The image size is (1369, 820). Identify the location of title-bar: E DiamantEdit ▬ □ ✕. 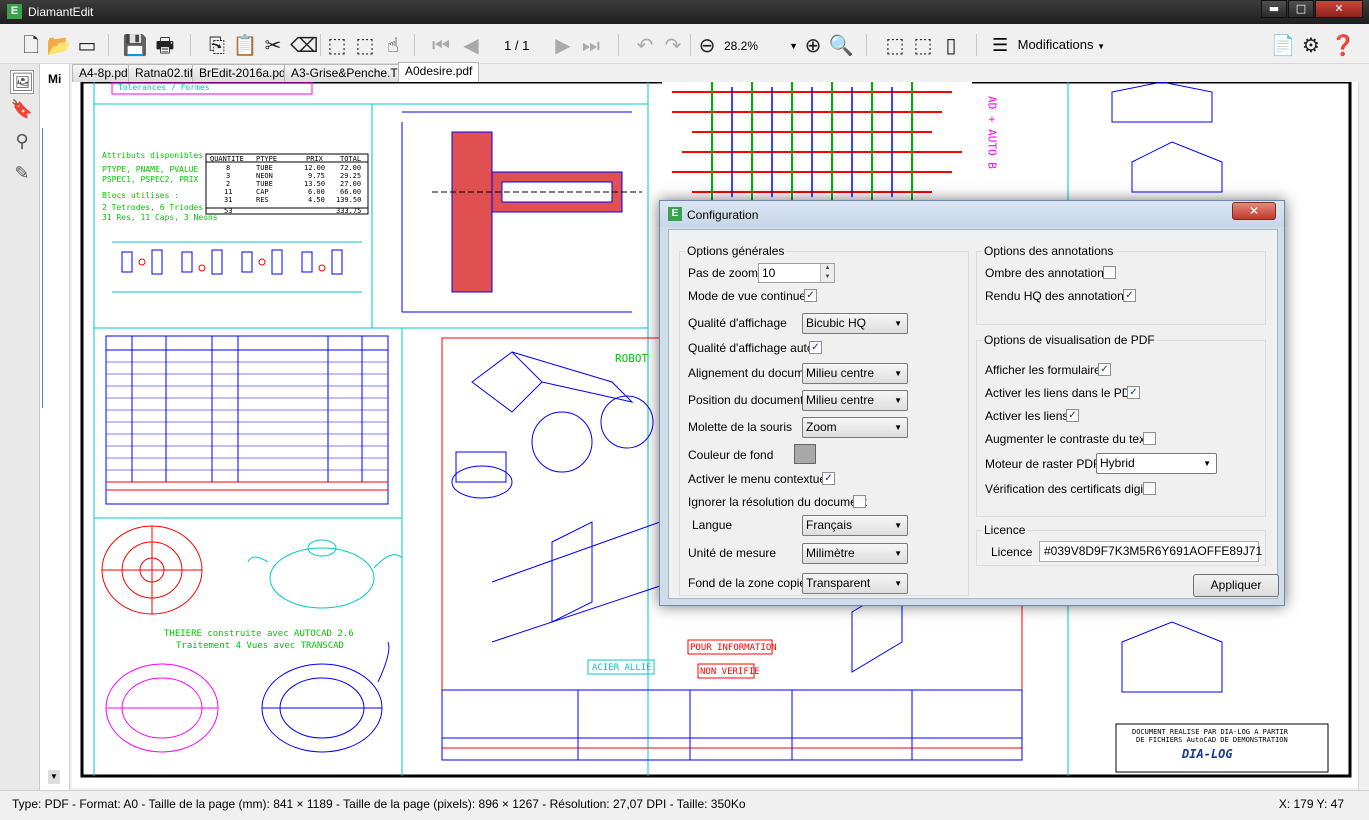
(684, 12).